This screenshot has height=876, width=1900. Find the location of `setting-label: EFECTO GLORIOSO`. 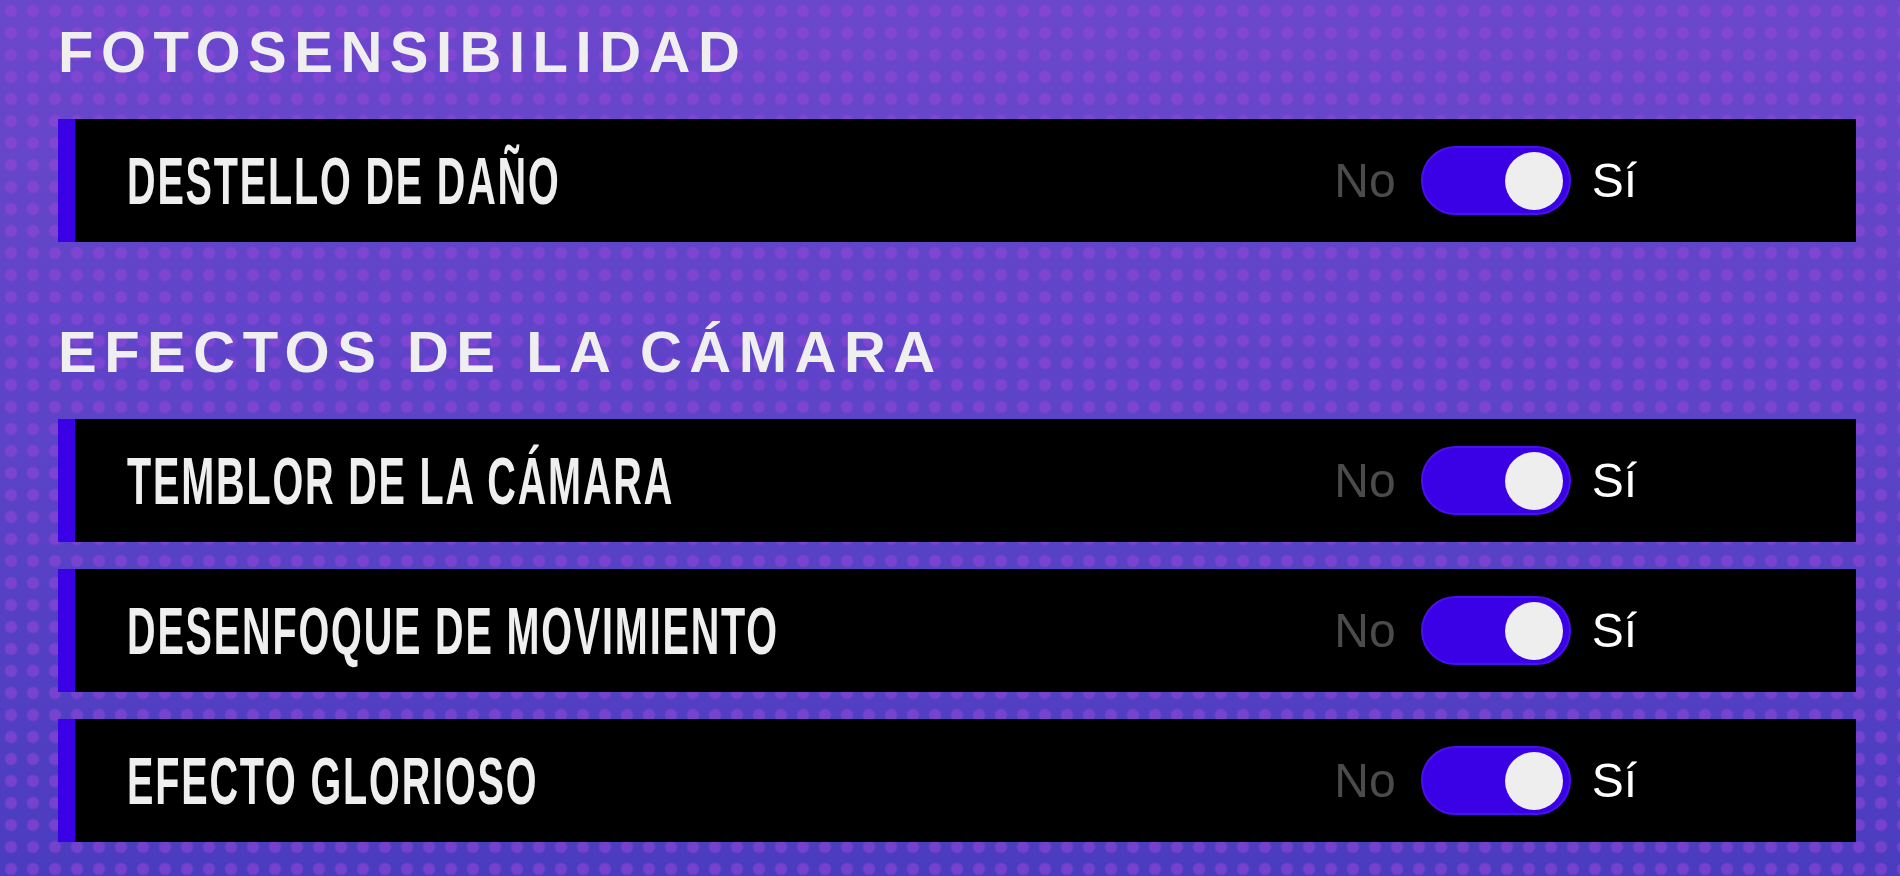

setting-label: EFECTO GLORIOSO is located at coordinates (333, 780).